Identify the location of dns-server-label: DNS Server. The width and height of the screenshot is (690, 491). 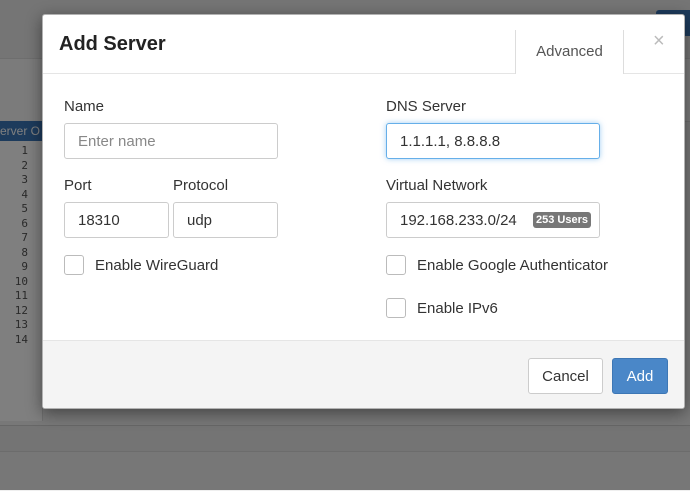
(426, 106).